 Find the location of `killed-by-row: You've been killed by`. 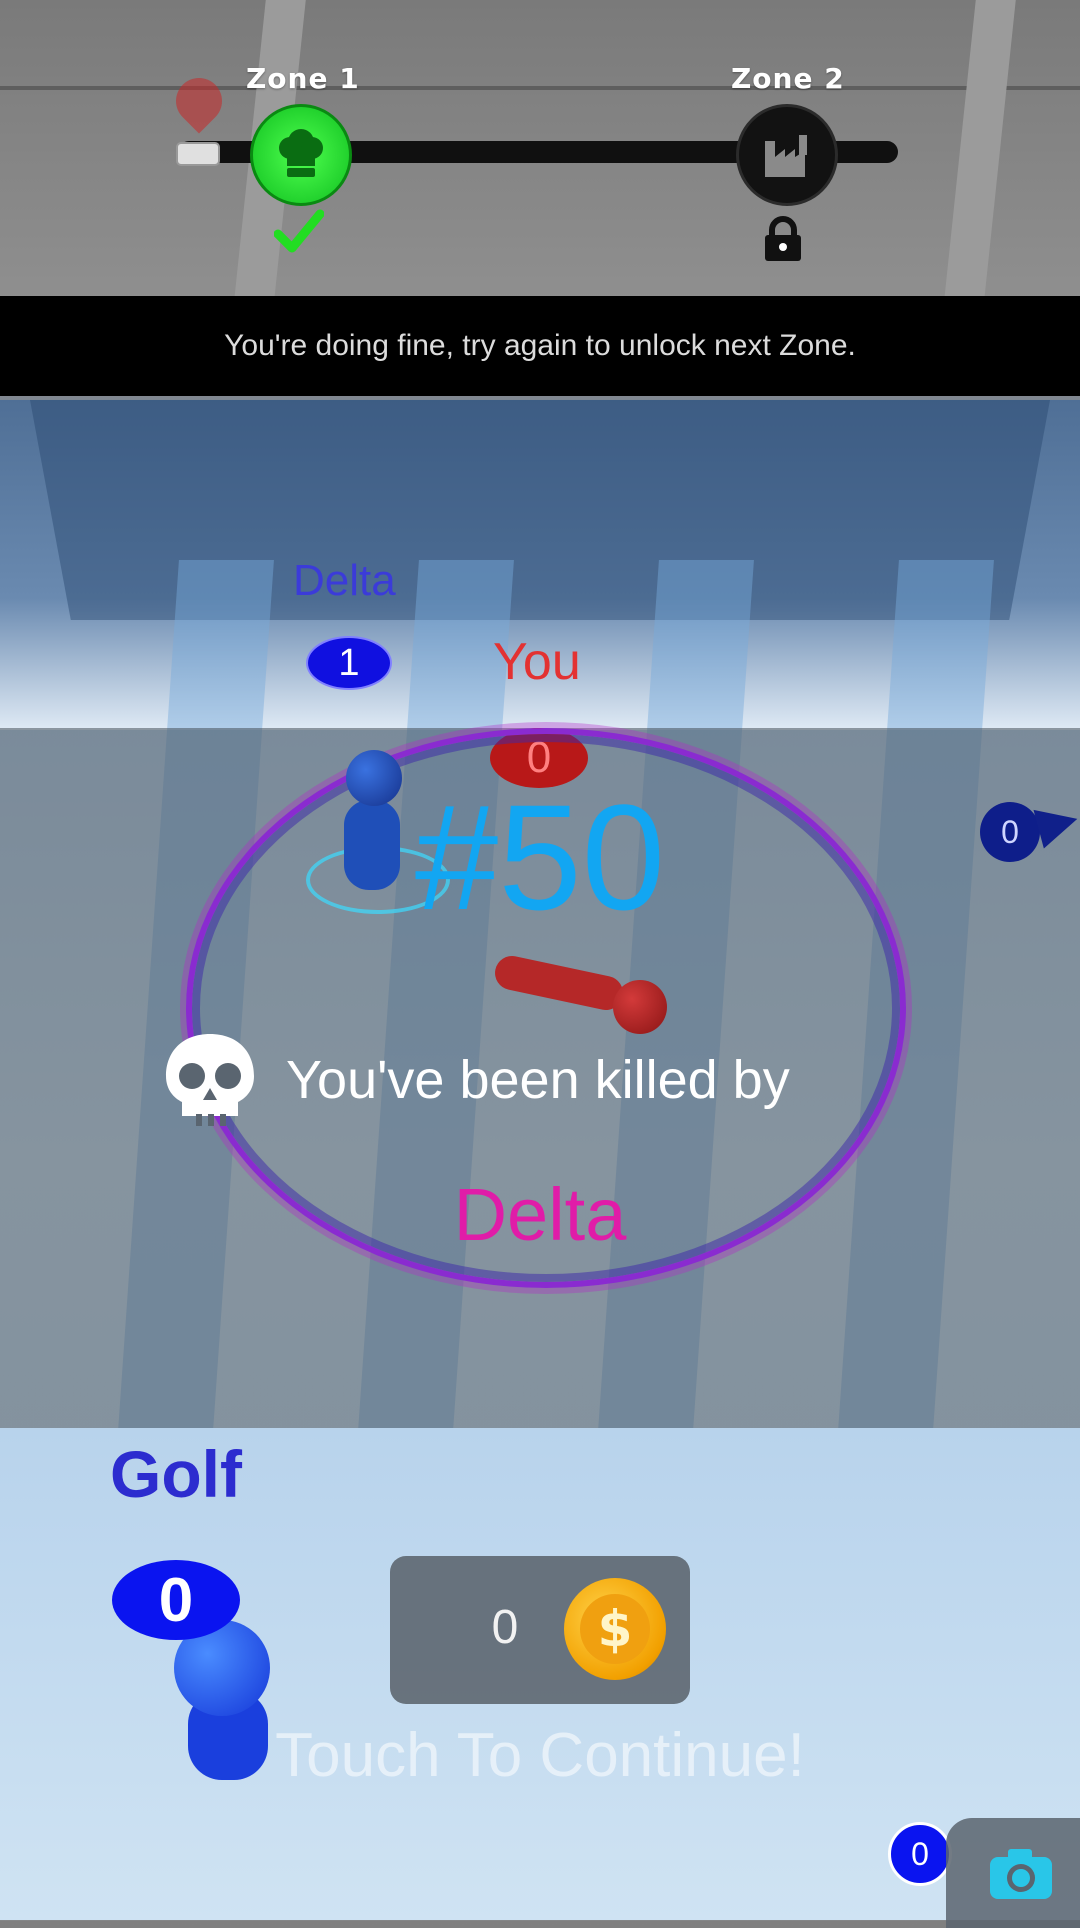

killed-by-row: You've been killed by is located at coordinates (474, 1080).